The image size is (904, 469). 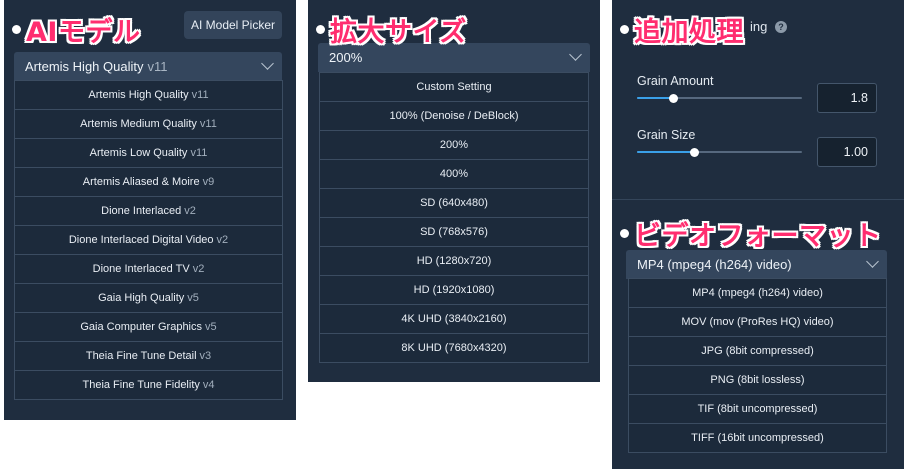 I want to click on format-option: MP4 (mpeg4 (h264) video), so click(x=757, y=293).